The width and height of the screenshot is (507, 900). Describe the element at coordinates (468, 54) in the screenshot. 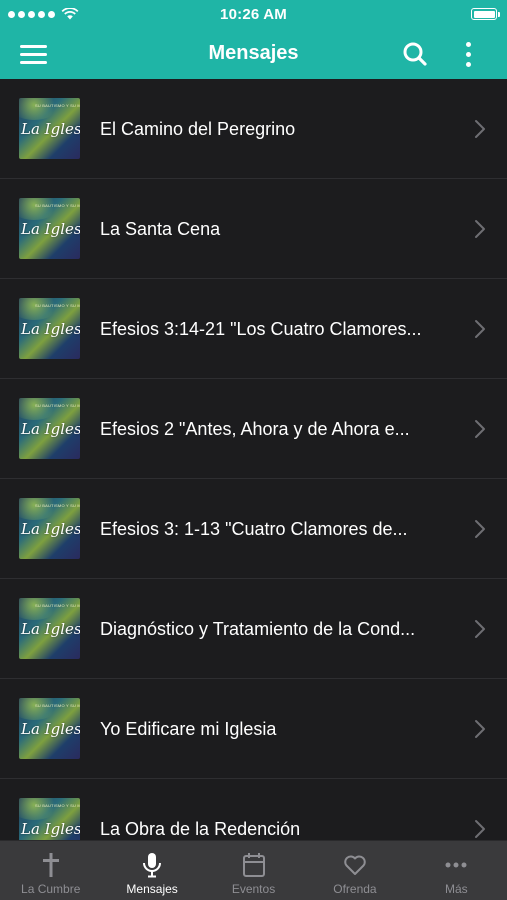

I see `more-vertical-icon` at that location.